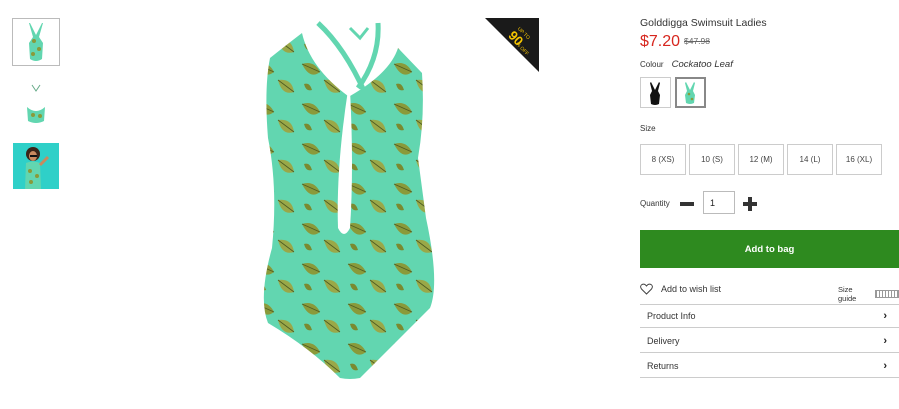 This screenshot has width=899, height=409. I want to click on accordion-label: Delivery, so click(663, 340).